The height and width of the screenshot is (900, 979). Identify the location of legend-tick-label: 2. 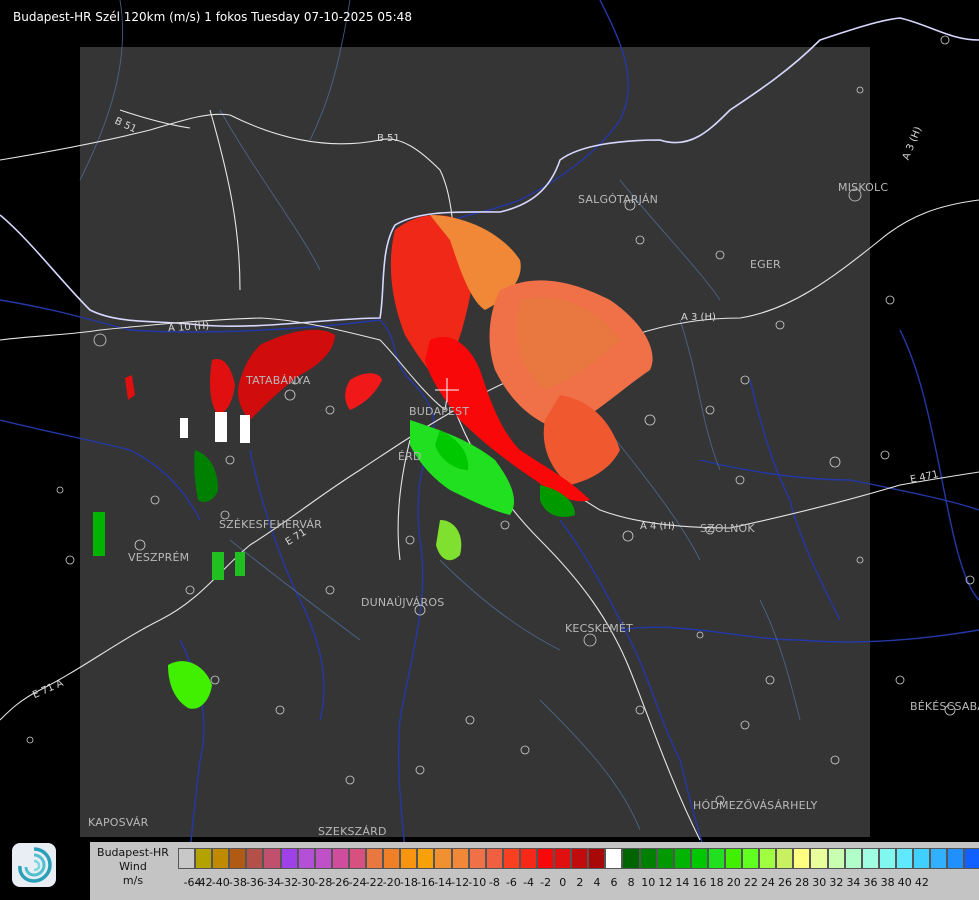
(580, 882).